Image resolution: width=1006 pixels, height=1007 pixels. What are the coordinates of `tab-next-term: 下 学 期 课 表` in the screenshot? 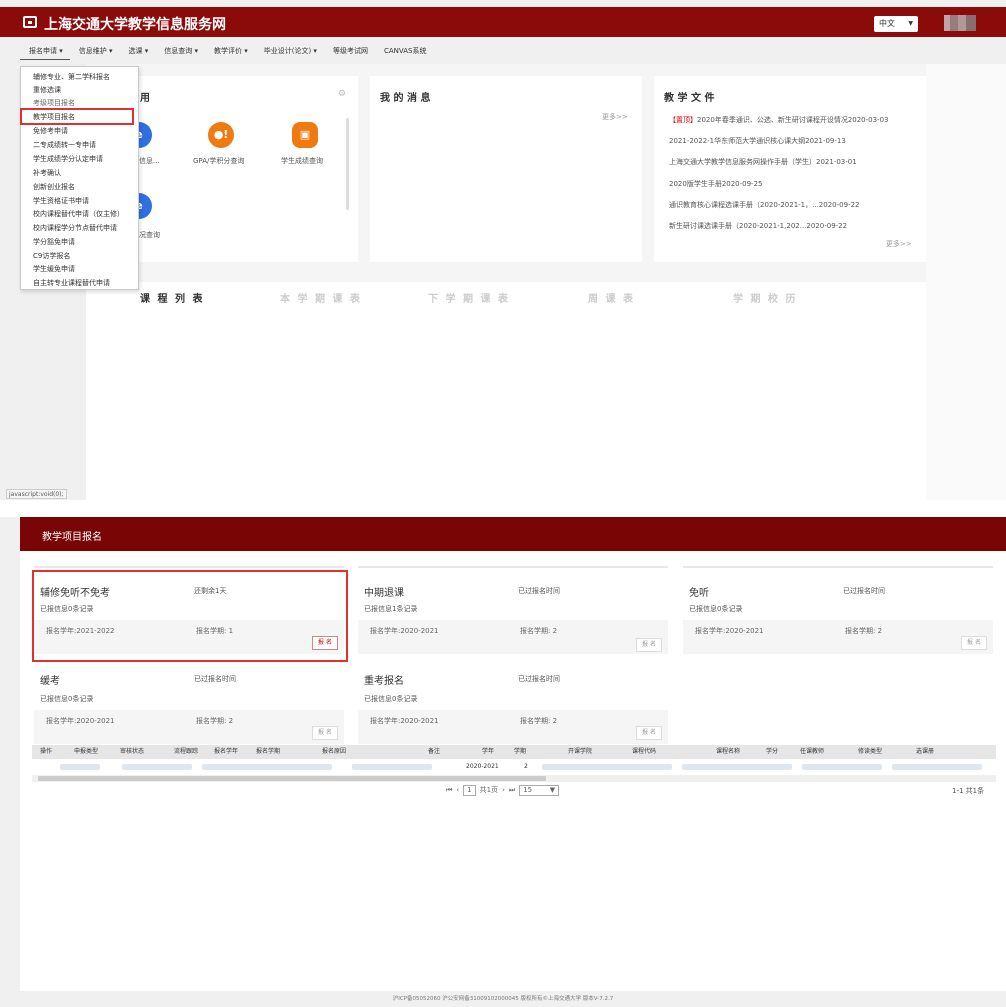 It's located at (469, 297).